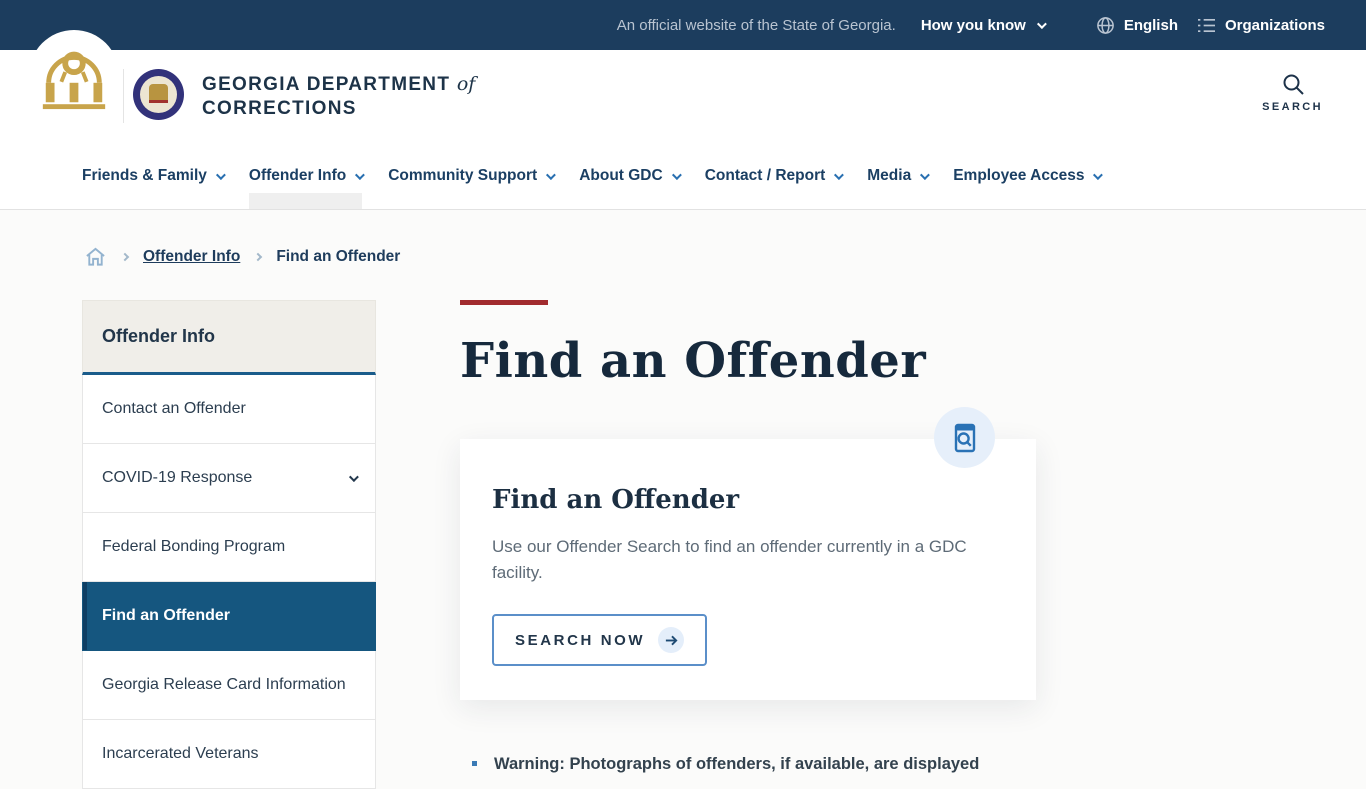  I want to click on breadcrumb-link-offender-info: Offender Info, so click(191, 257).